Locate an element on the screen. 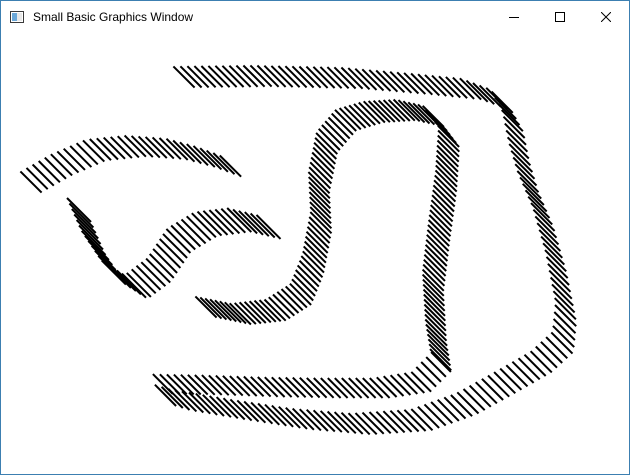 The height and width of the screenshot is (475, 630). title-bar: Small Basic Graphics Window is located at coordinates (315, 16).